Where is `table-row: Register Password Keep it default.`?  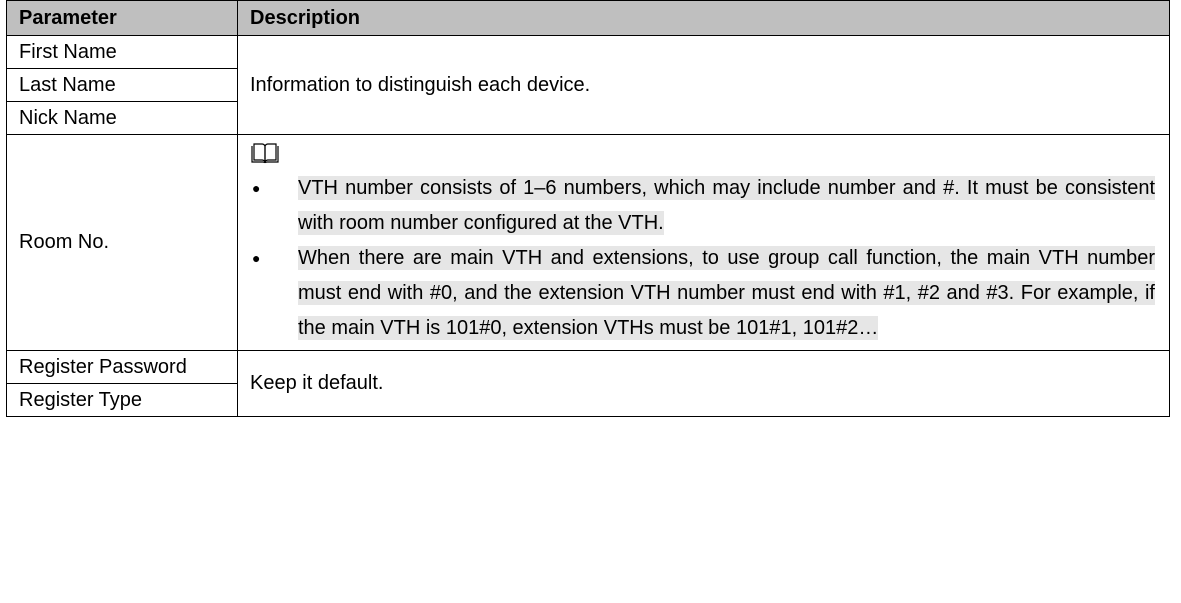
table-row: Register Password Keep it default. is located at coordinates (588, 383).